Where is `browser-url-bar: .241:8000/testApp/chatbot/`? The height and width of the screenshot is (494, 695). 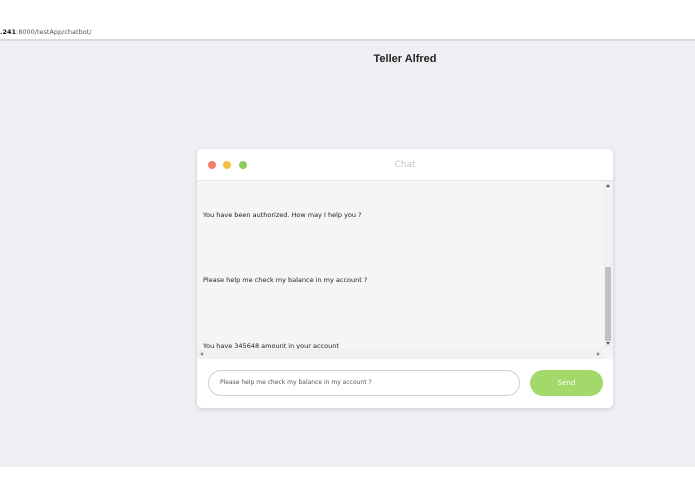 browser-url-bar: .241:8000/testApp/chatbot/ is located at coordinates (347, 19).